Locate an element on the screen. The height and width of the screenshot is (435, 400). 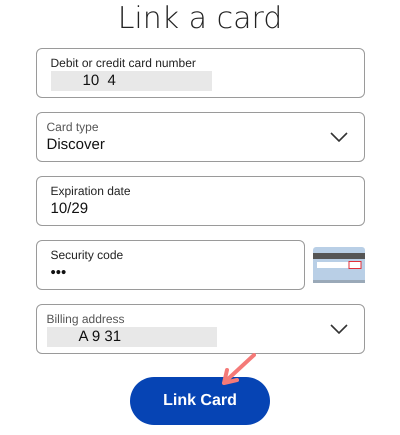
annotation-arrow is located at coordinates (238, 369).